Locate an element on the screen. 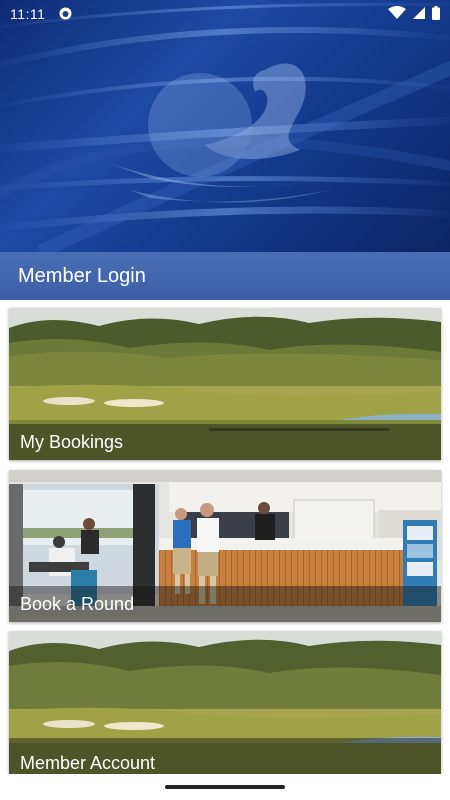 This screenshot has width=450, height=800. system-nav-bar is located at coordinates (225, 787).